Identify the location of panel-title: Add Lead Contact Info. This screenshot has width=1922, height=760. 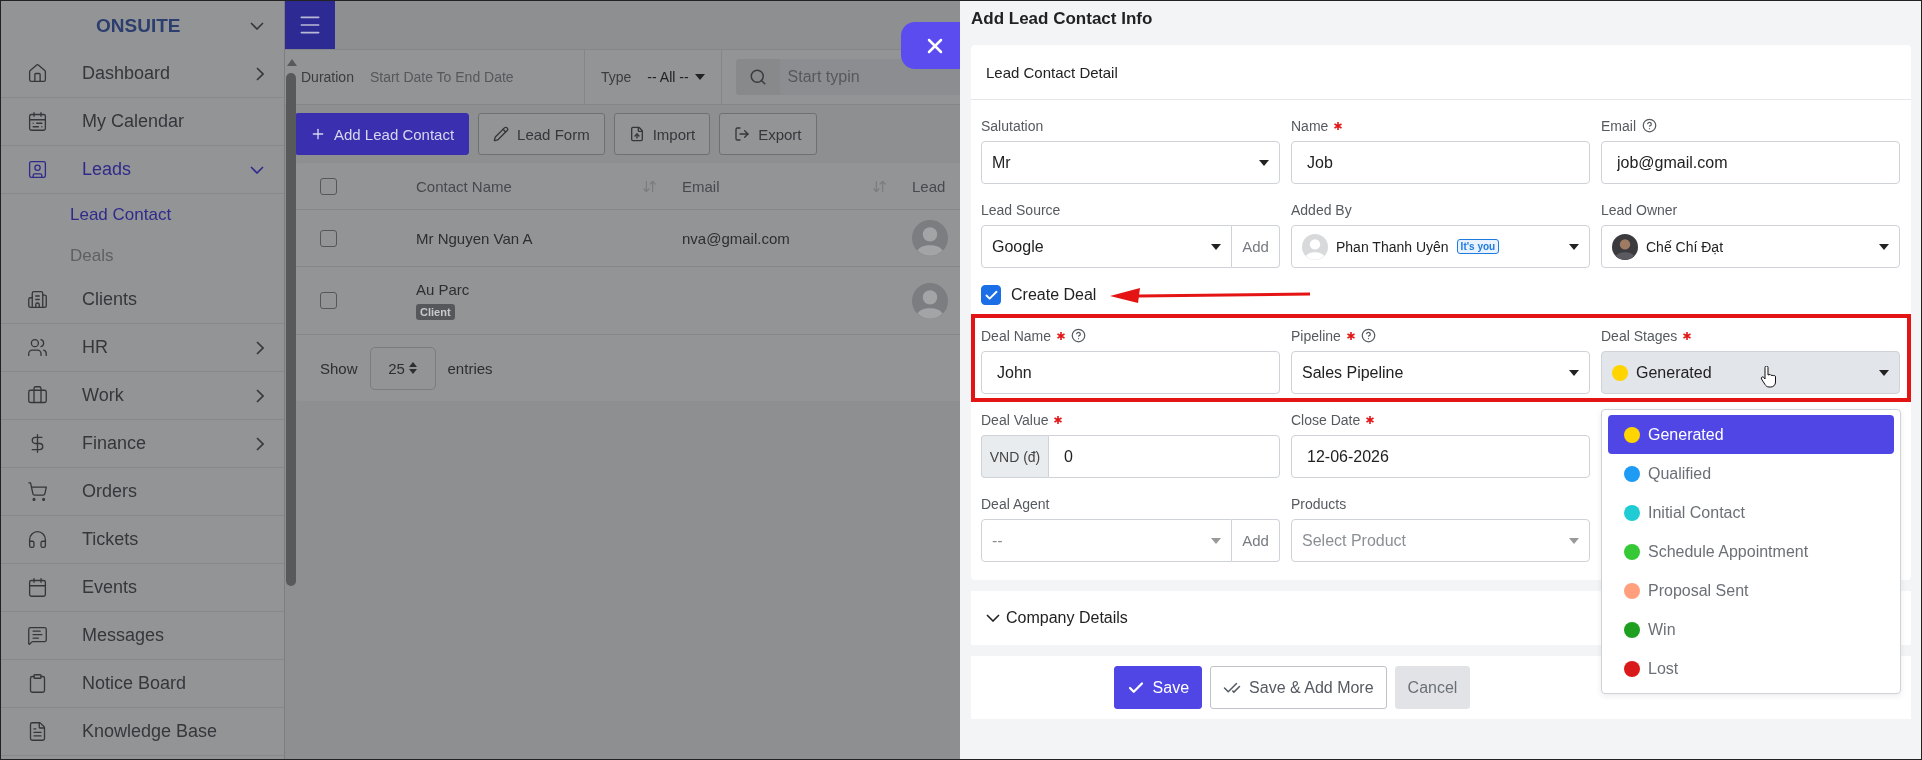
(1062, 19).